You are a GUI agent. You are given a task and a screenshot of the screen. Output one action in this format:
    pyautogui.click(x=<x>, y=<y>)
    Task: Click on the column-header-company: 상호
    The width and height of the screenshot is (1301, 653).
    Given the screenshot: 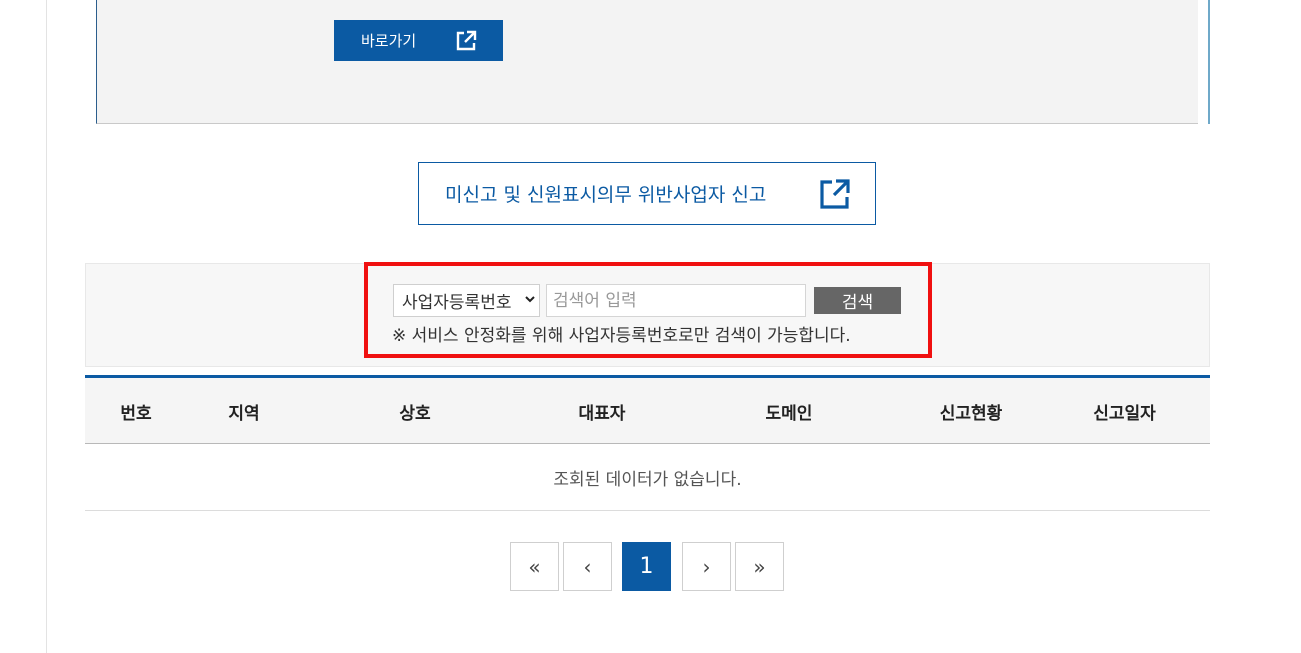 What is the action you would take?
    pyautogui.click(x=415, y=413)
    